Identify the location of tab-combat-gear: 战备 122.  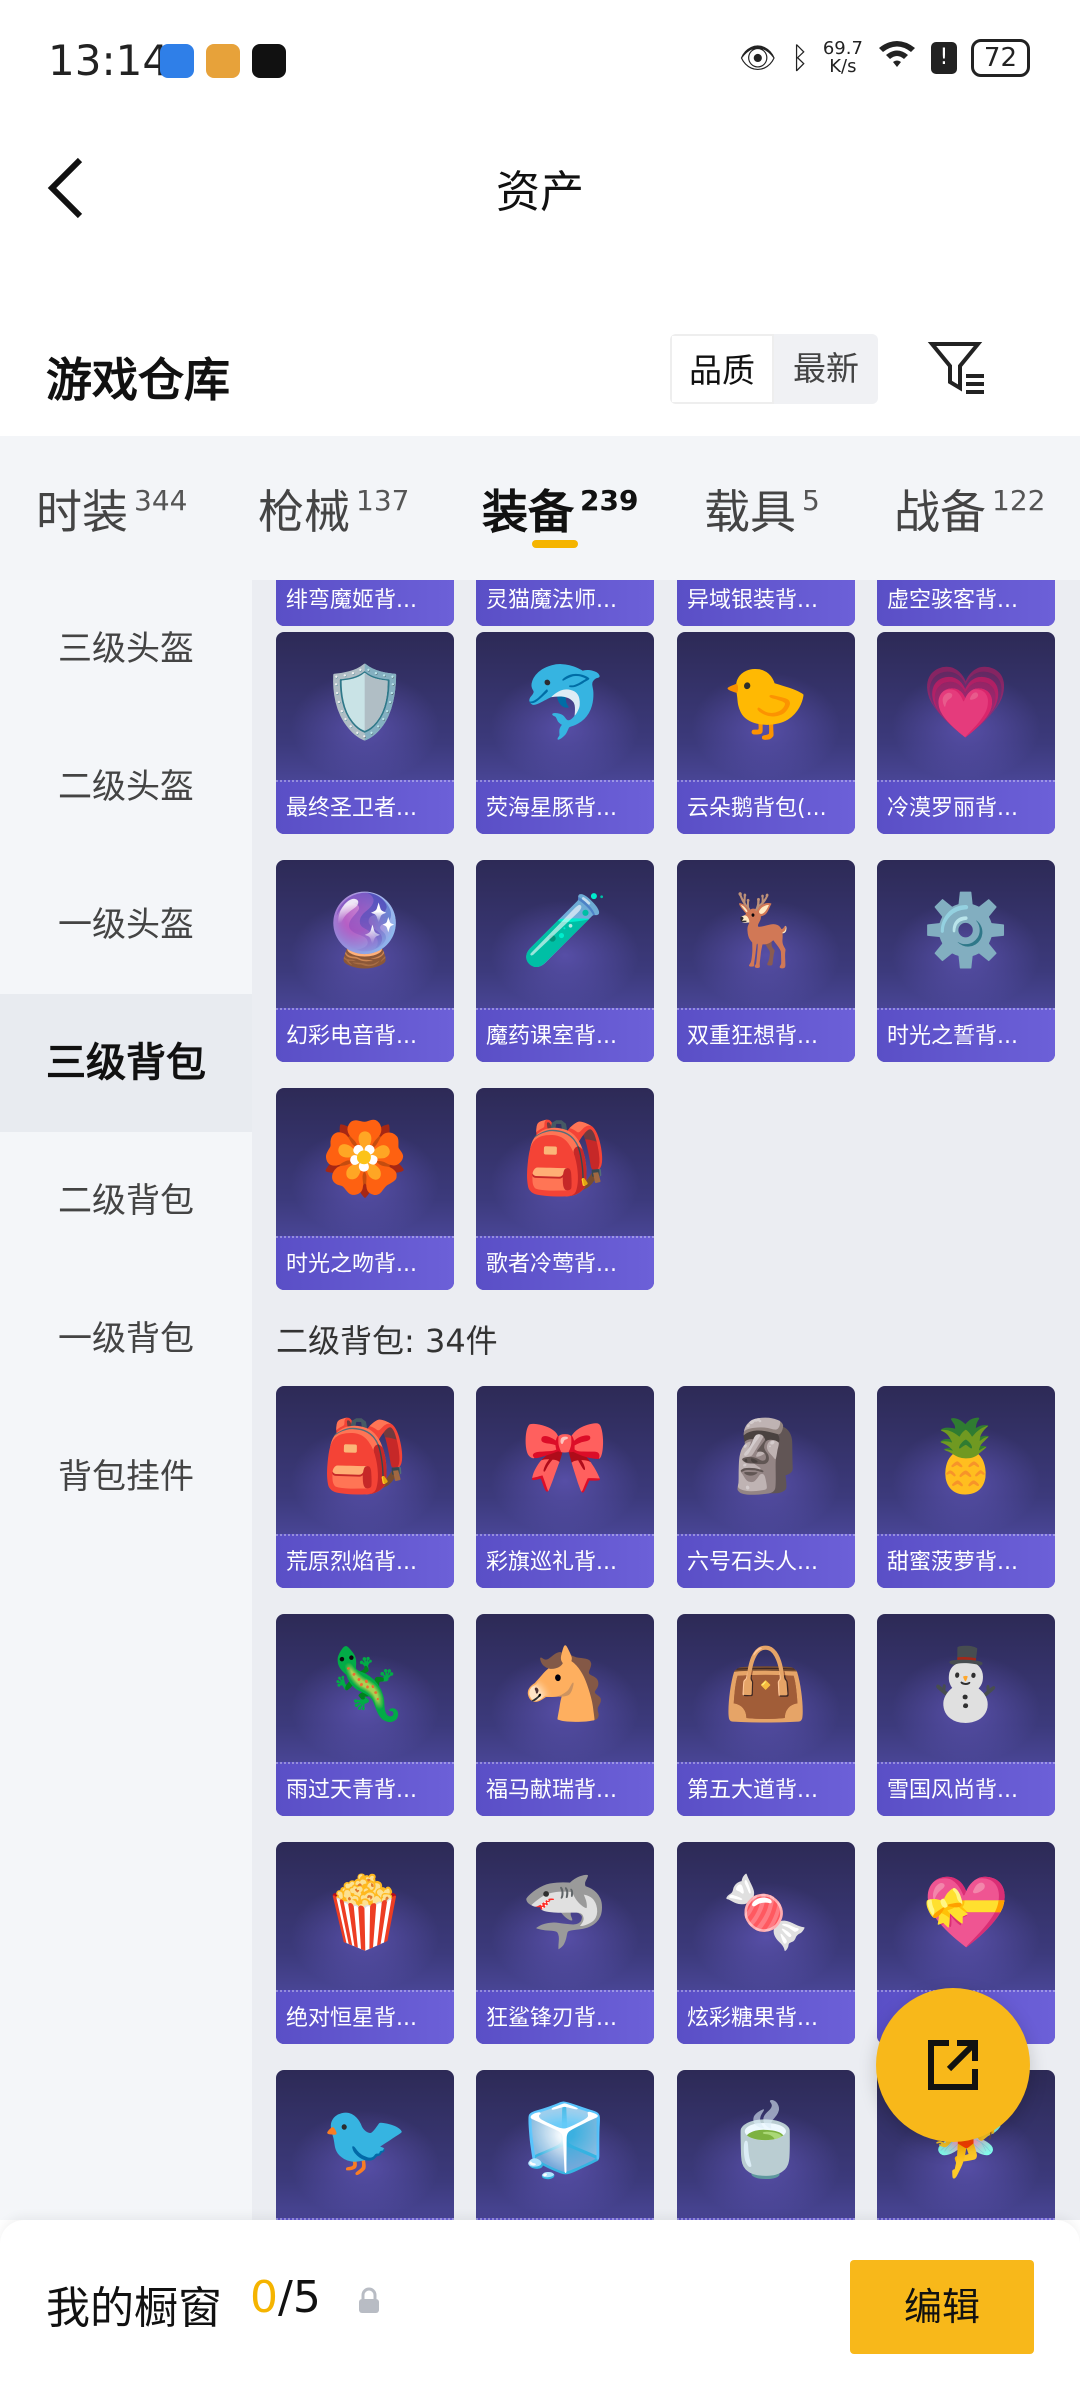
(969, 509).